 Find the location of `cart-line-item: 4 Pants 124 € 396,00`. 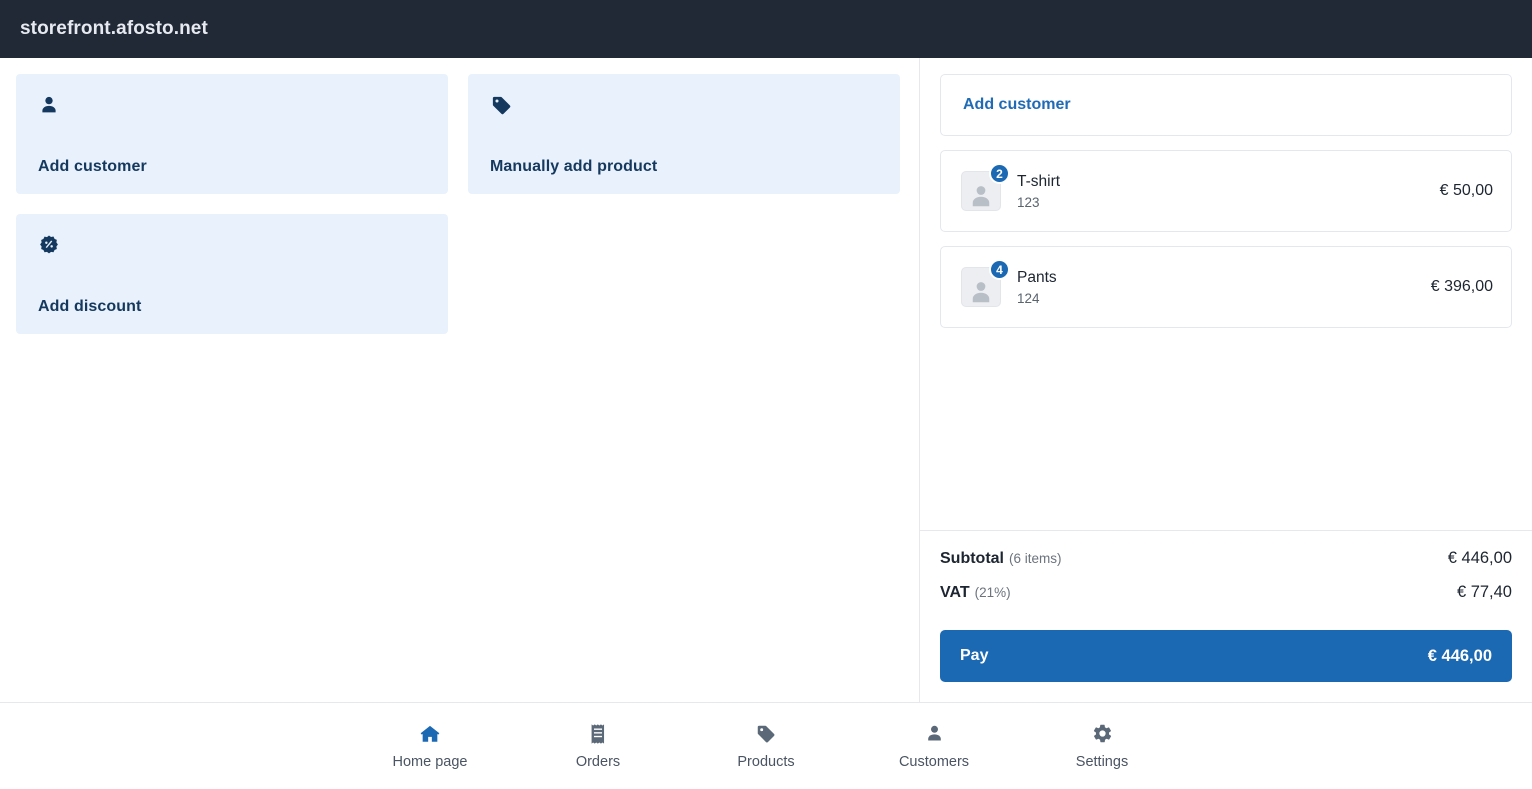

cart-line-item: 4 Pants 124 € 396,00 is located at coordinates (1226, 287).